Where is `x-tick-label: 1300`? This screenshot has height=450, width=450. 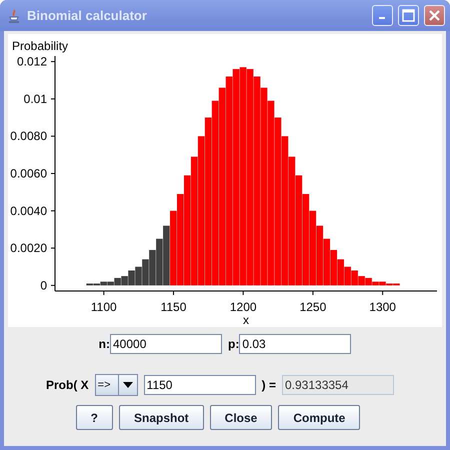
x-tick-label: 1300 is located at coordinates (382, 307).